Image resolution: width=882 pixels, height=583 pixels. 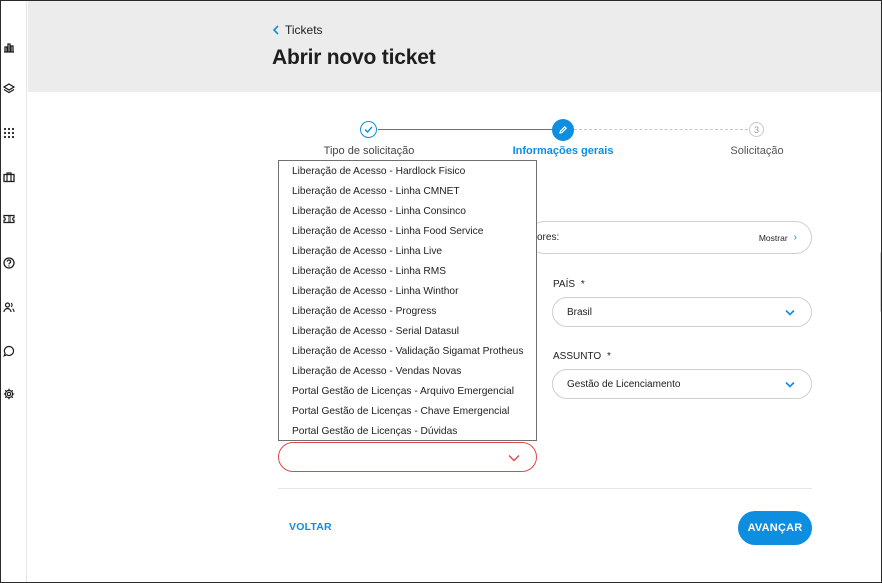 I want to click on briefcase-icon, so click(x=9, y=177).